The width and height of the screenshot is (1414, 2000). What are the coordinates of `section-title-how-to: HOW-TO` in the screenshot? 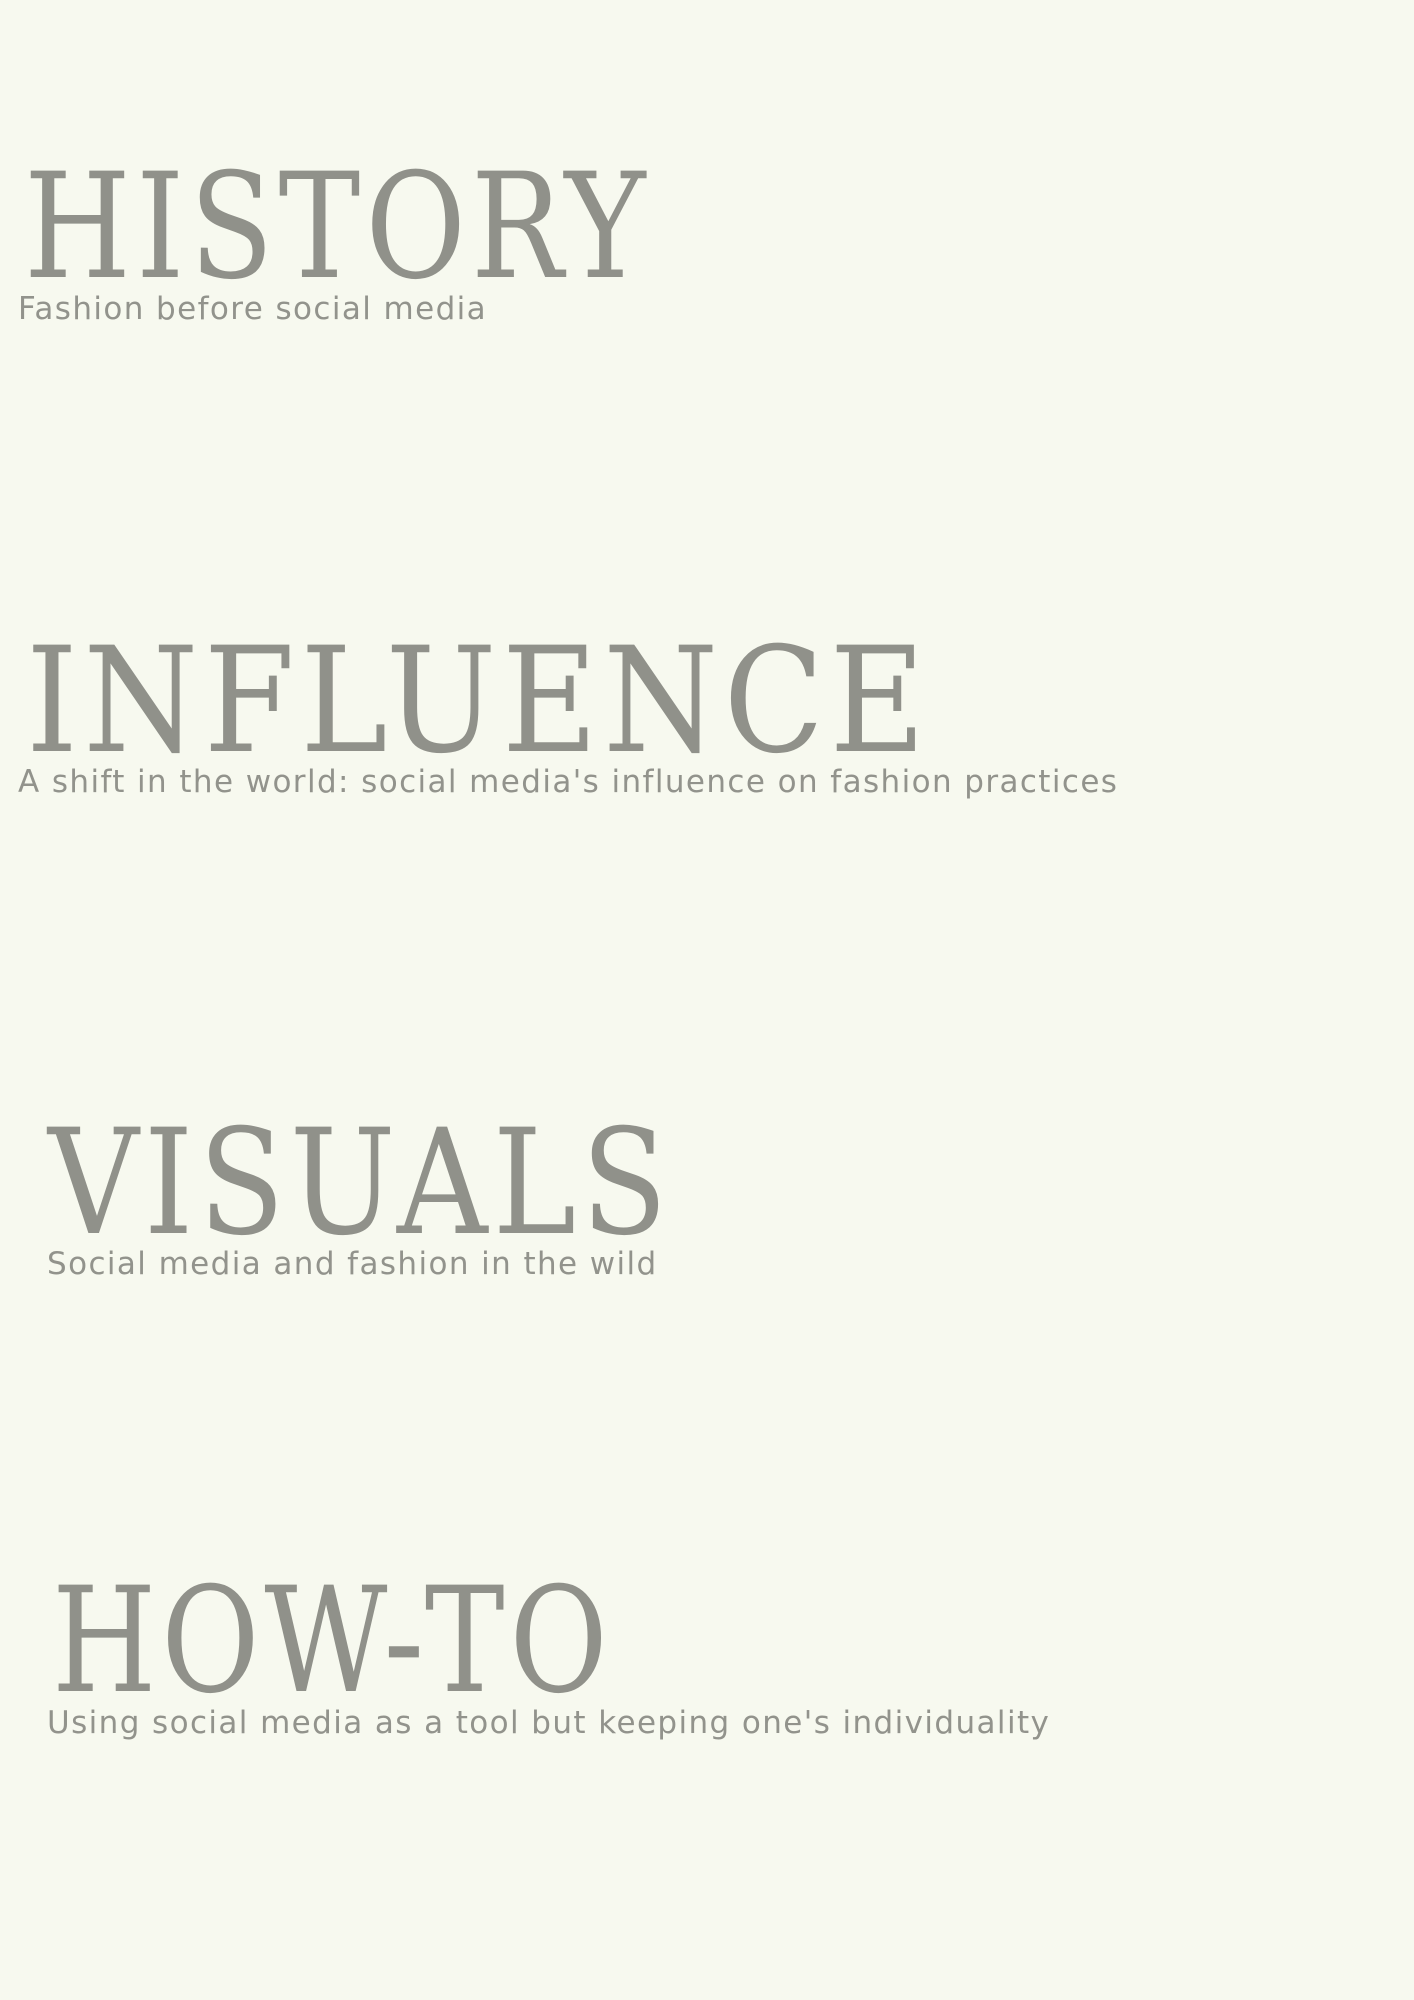 It's located at (332, 1641).